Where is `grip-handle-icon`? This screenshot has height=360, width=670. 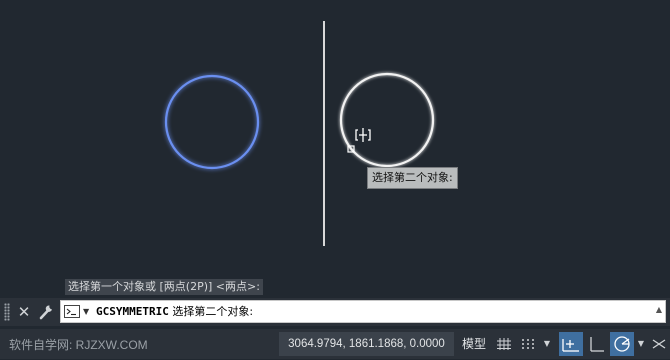 grip-handle-icon is located at coordinates (7, 312).